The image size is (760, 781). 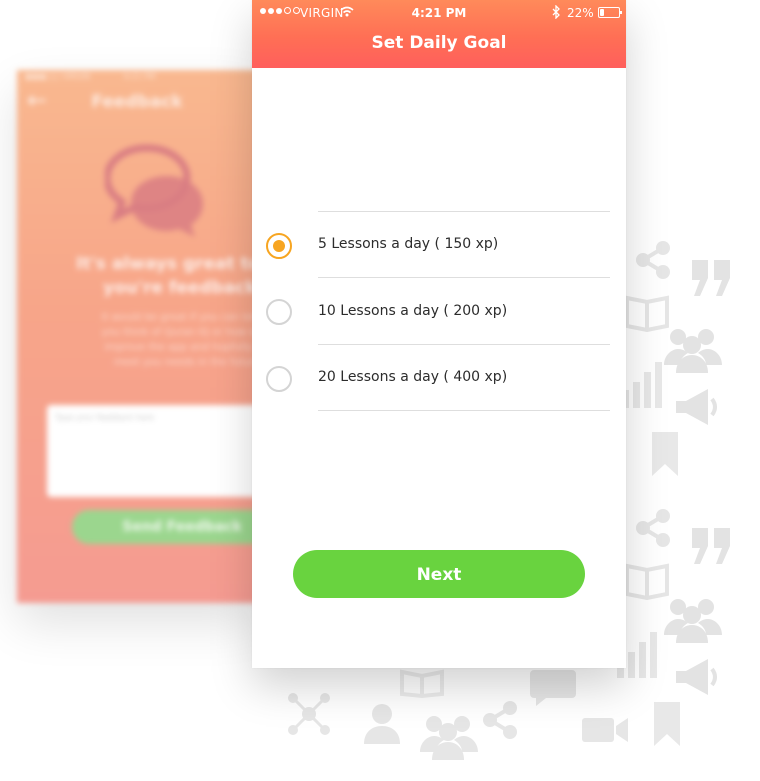 I want to click on radio-selected-icon, so click(x=279, y=246).